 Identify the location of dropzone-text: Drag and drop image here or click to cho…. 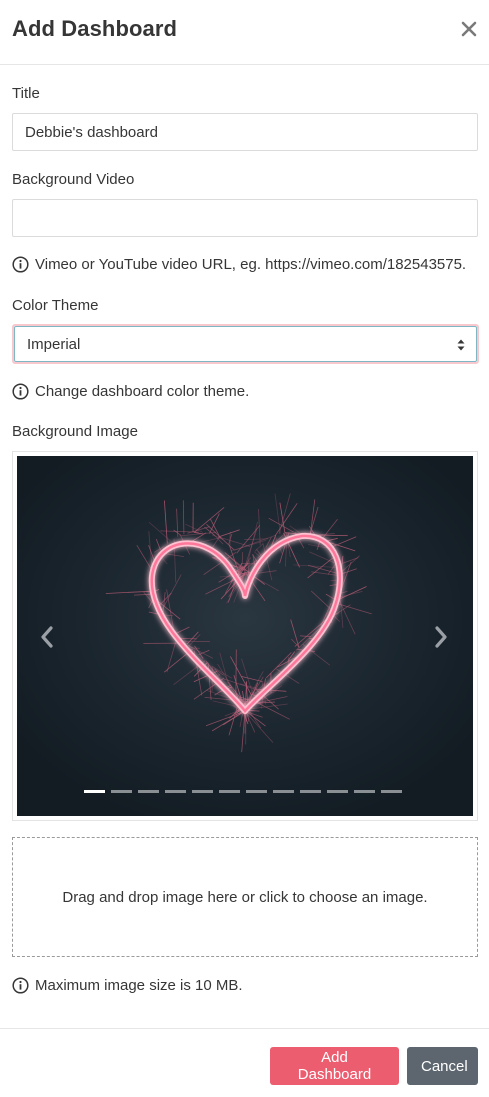
(245, 897).